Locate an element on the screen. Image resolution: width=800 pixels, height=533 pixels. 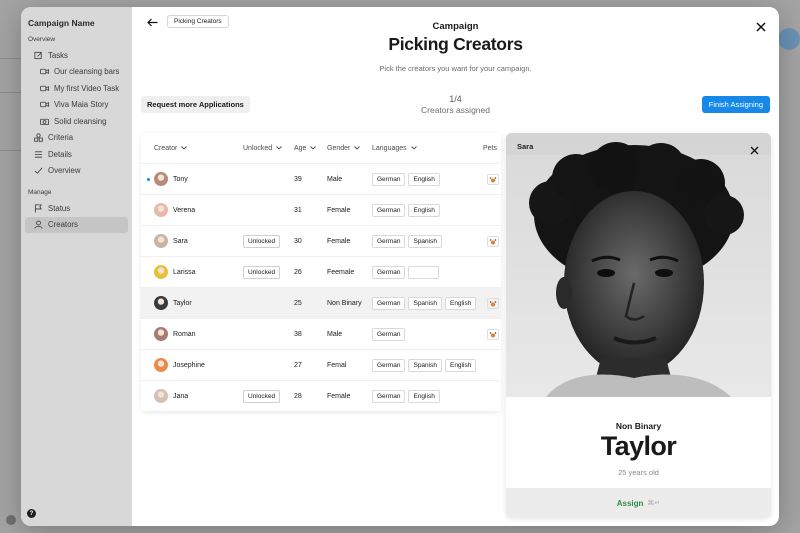
creator-cell: Josephine is located at coordinates (179, 365).